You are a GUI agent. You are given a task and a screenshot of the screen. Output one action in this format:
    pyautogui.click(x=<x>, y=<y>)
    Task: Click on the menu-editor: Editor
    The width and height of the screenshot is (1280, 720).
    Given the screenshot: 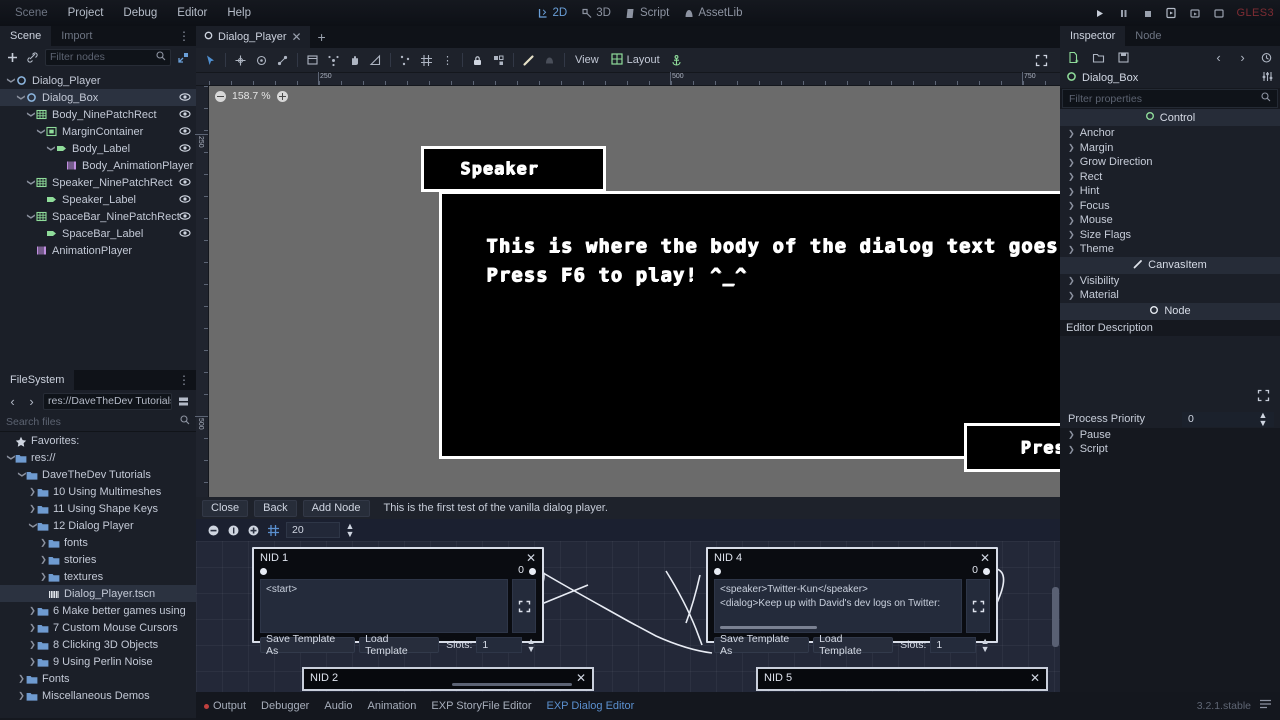 What is the action you would take?
    pyautogui.click(x=192, y=13)
    